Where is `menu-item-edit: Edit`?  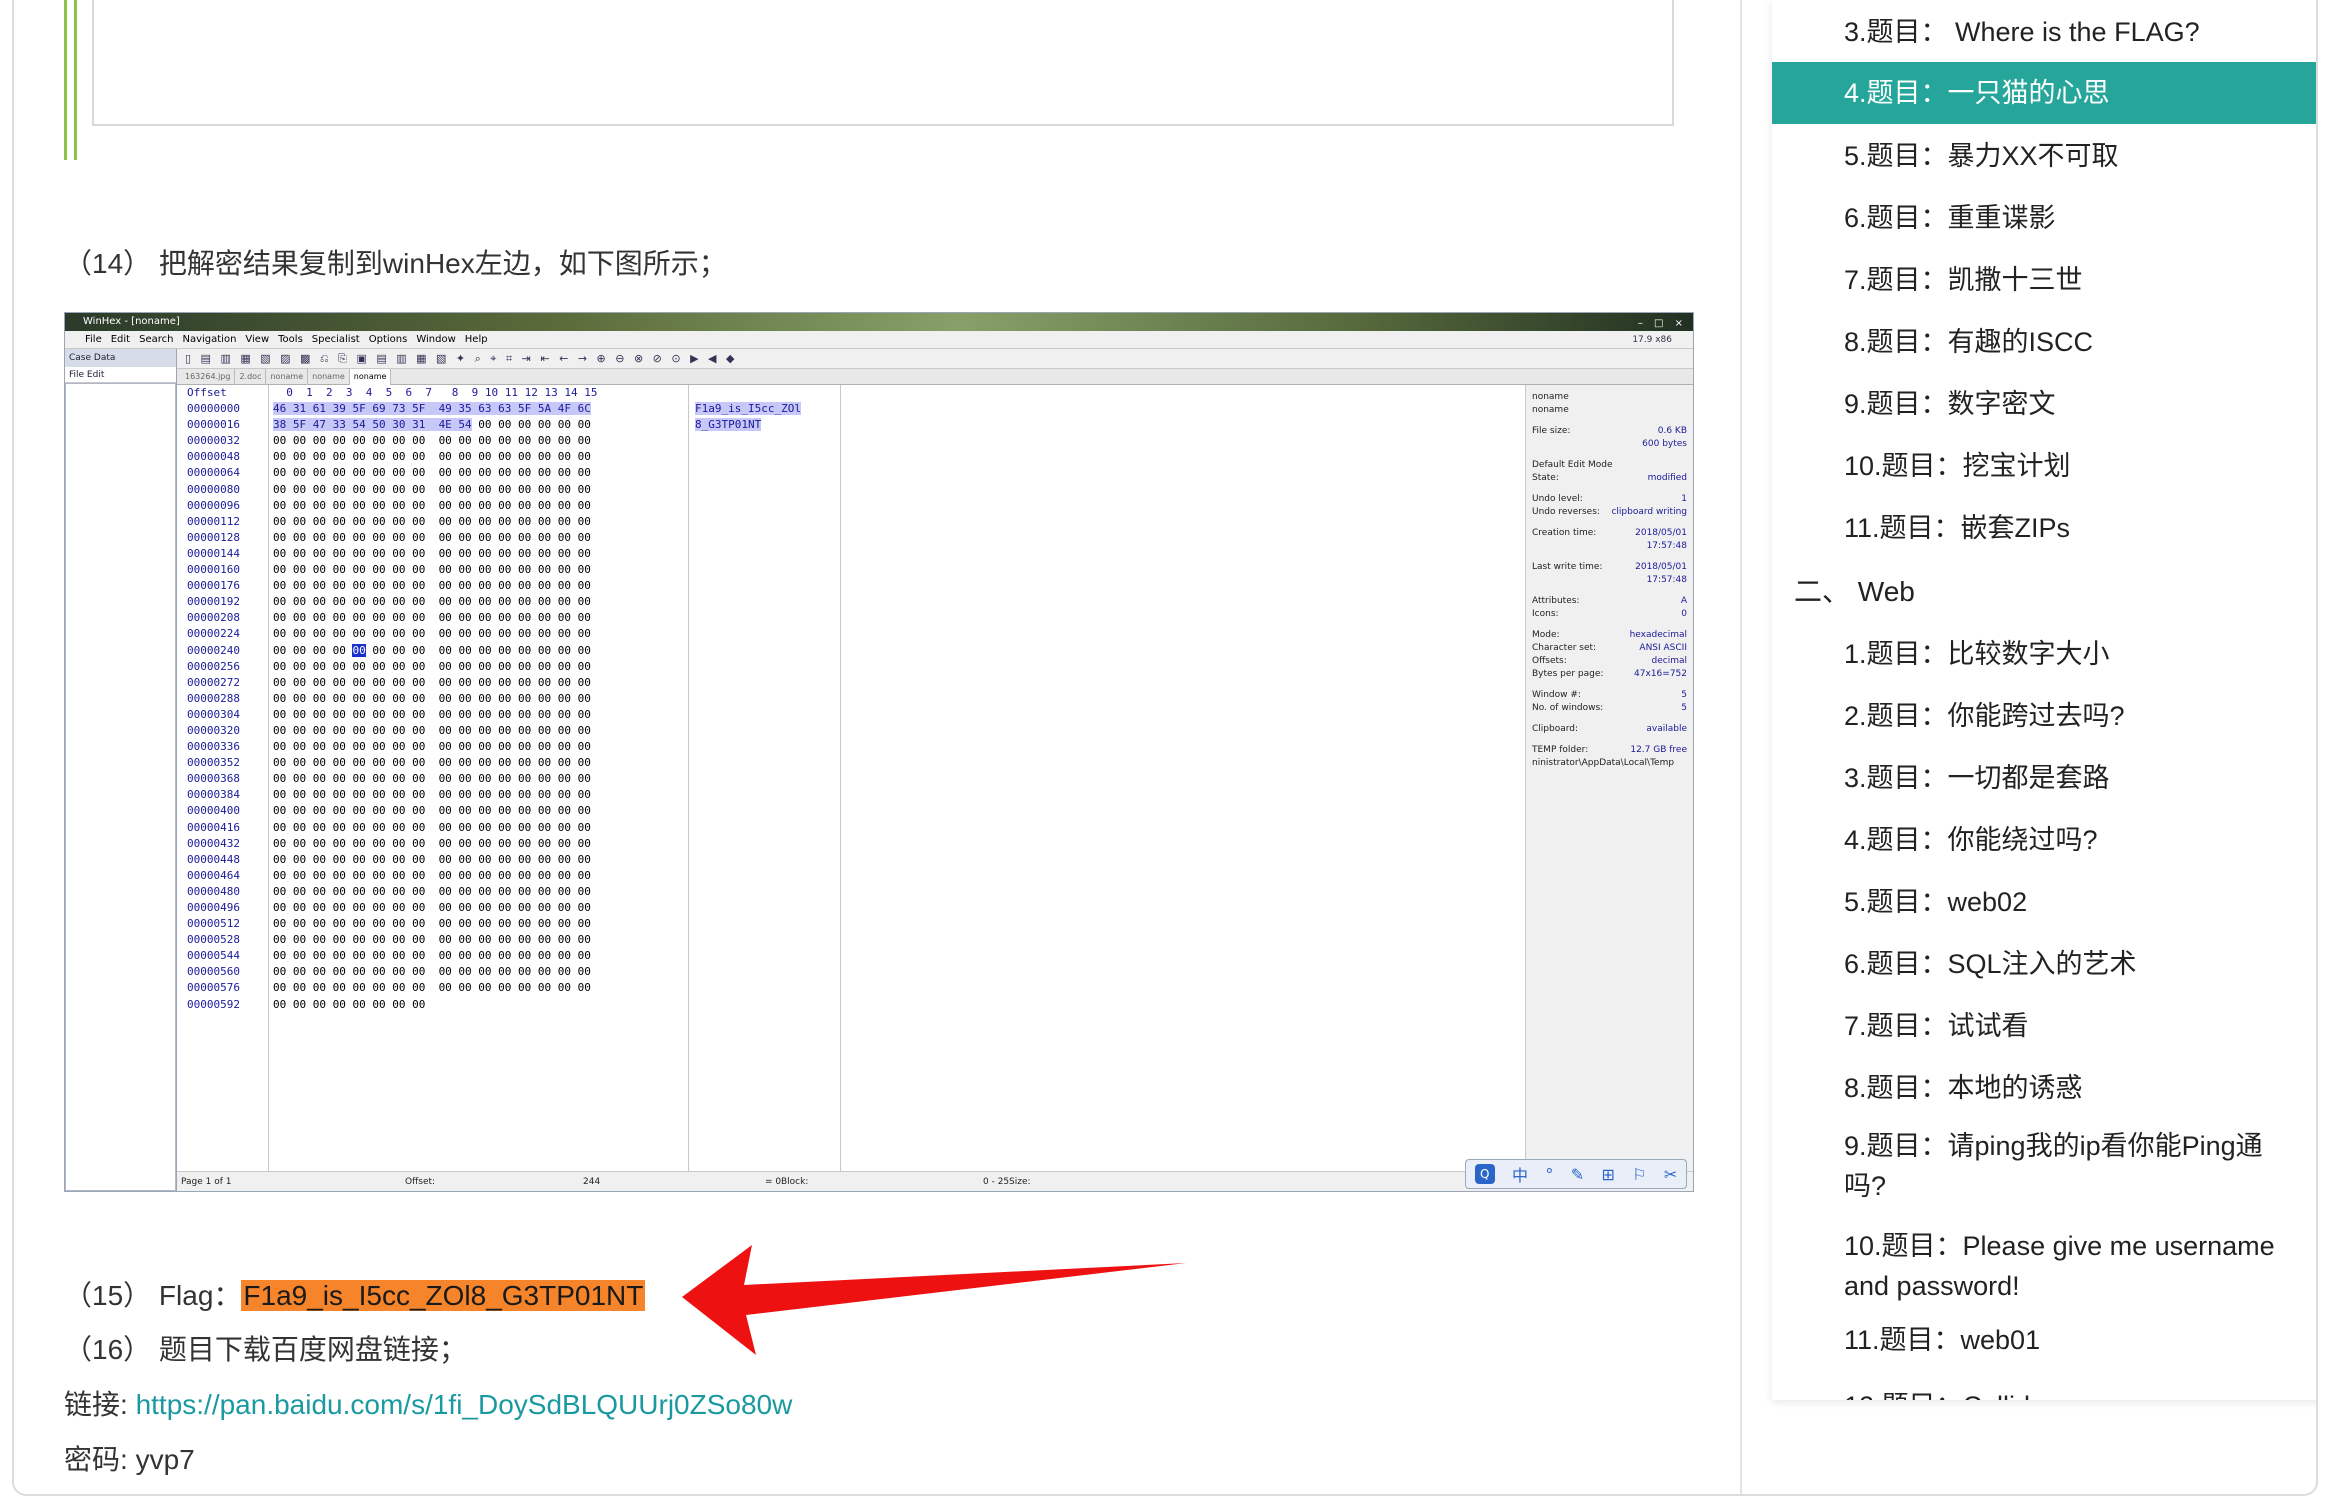 menu-item-edit: Edit is located at coordinates (120, 339).